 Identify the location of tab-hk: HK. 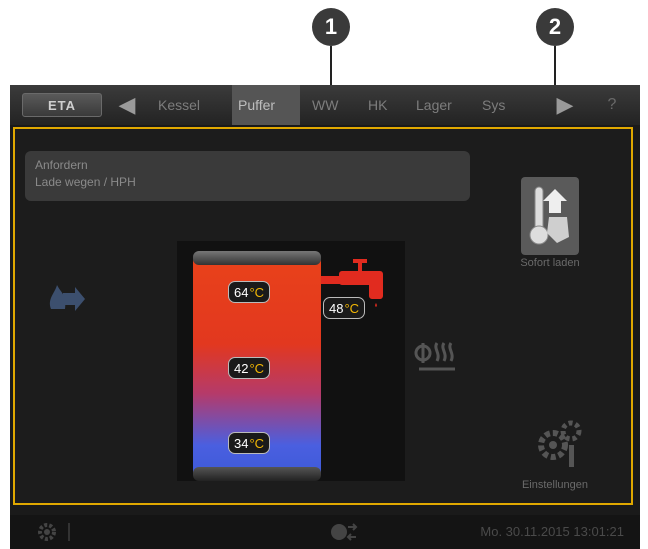
(377, 105).